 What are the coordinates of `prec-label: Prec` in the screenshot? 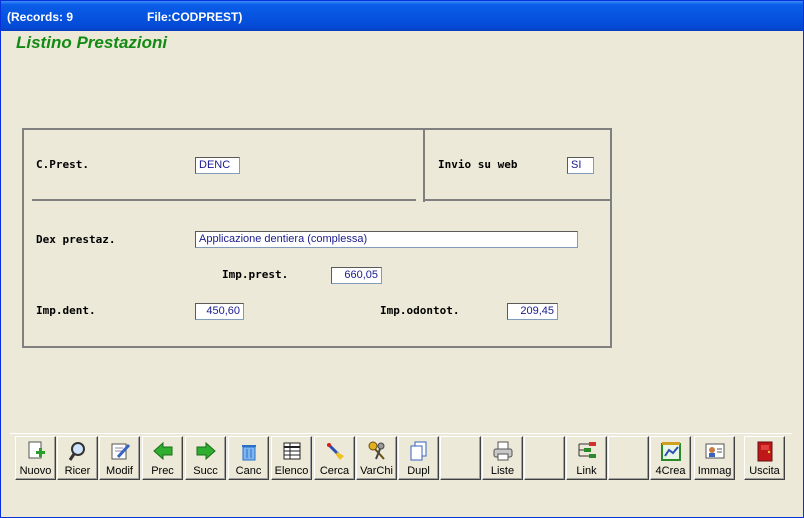 It's located at (162, 471).